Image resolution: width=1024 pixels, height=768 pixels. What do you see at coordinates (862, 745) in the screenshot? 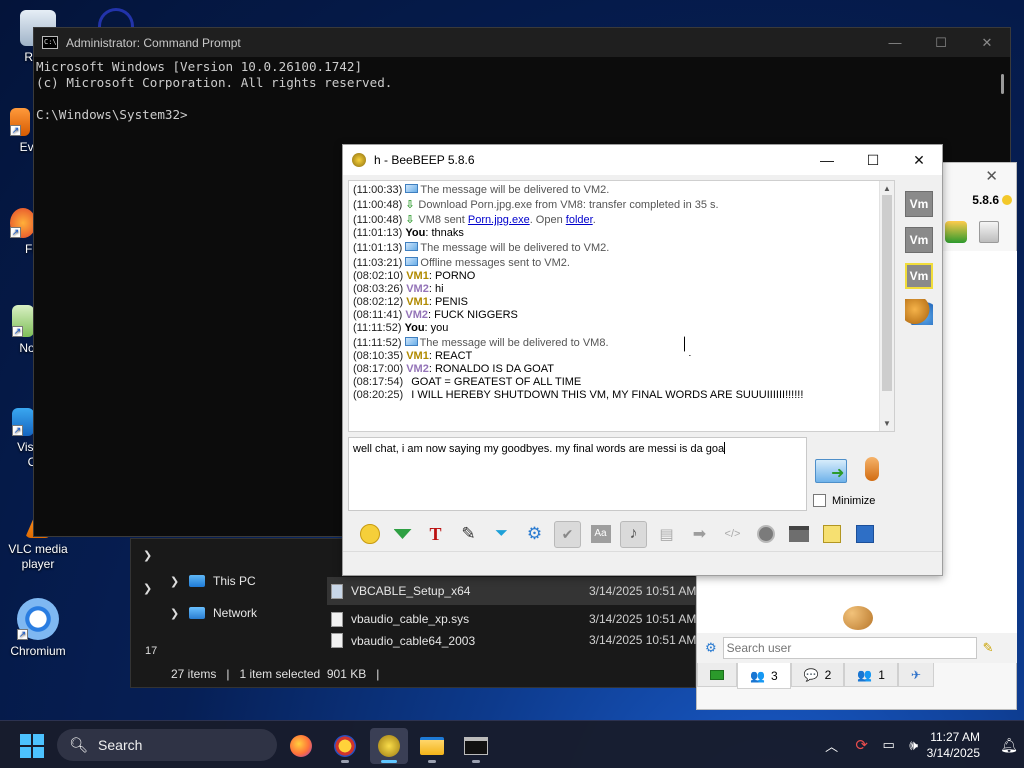
I see `update-icon: ⟳` at bounding box center [862, 745].